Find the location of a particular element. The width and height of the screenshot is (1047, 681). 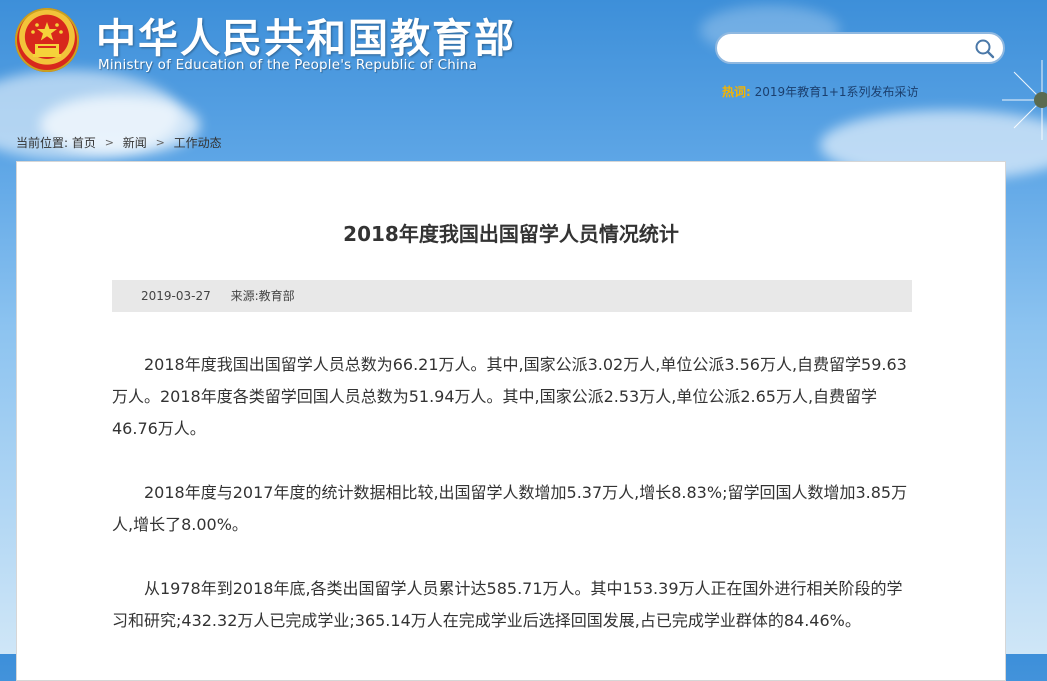

site-title: 中华人民共和国教育部 is located at coordinates (306, 35).